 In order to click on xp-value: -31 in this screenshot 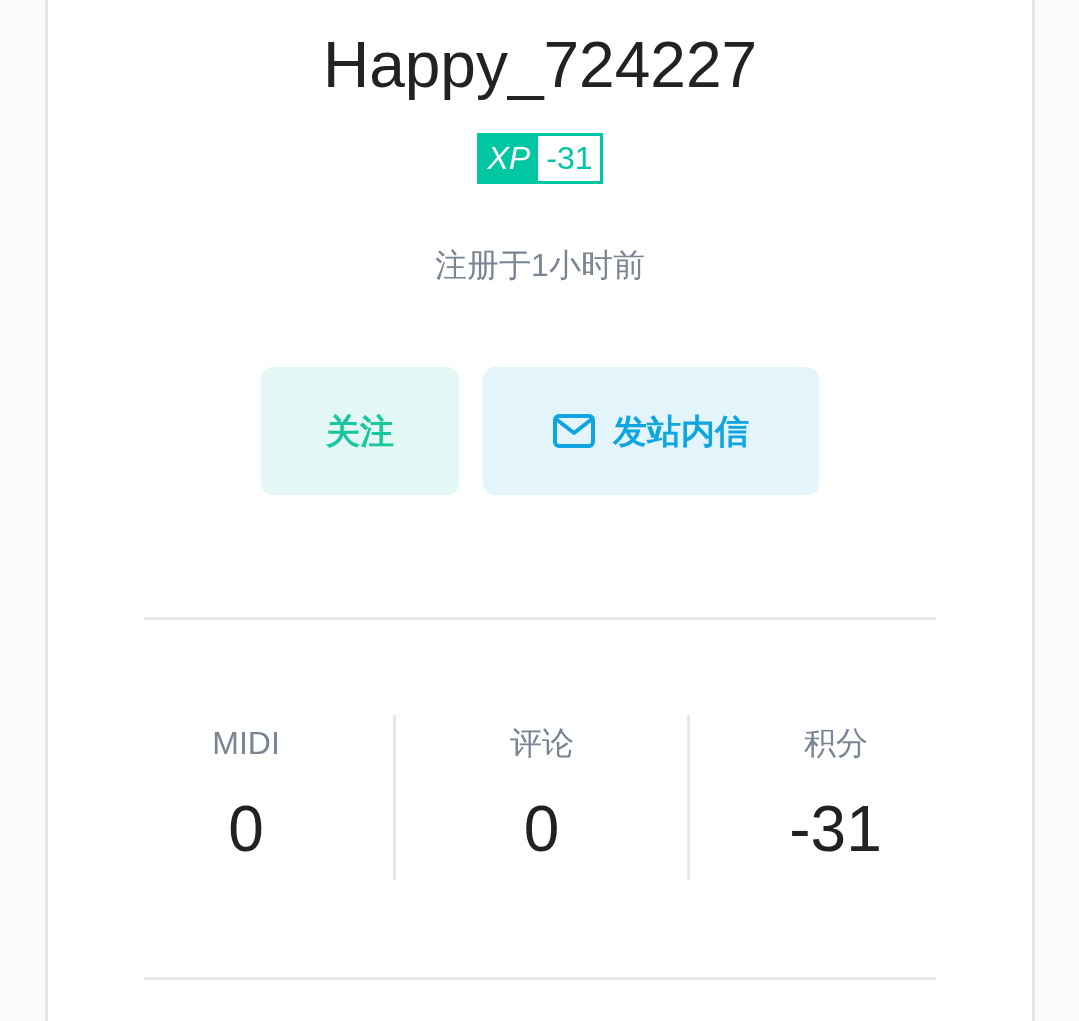, I will do `click(569, 158)`.